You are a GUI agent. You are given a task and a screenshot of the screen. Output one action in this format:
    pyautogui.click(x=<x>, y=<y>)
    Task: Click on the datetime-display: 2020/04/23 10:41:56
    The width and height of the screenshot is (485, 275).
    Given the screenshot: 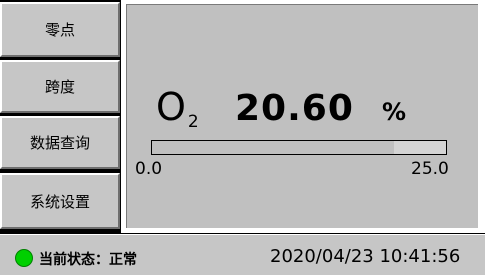 What is the action you would take?
    pyautogui.click(x=365, y=256)
    